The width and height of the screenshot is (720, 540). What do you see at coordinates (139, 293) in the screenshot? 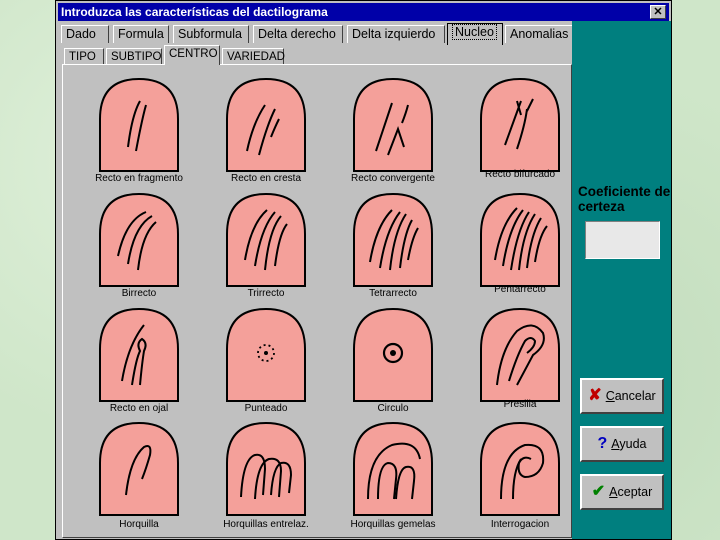
I see `pattern-label: Birrecto` at bounding box center [139, 293].